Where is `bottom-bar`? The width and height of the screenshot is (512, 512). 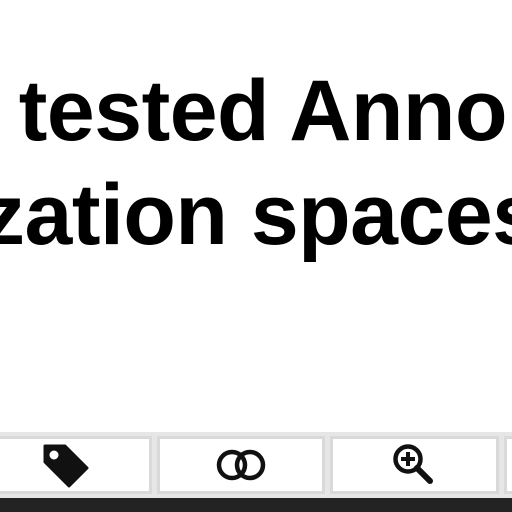
bottom-bar is located at coordinates (256, 505).